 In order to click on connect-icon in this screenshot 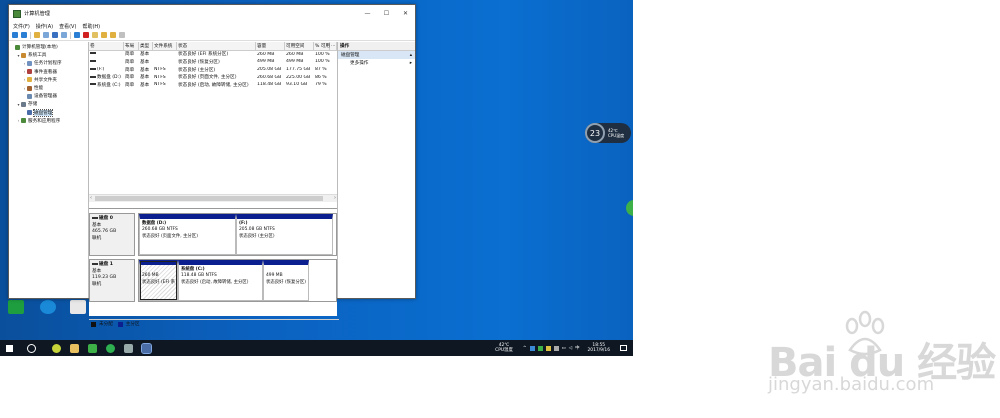, I will do `click(77, 35)`.